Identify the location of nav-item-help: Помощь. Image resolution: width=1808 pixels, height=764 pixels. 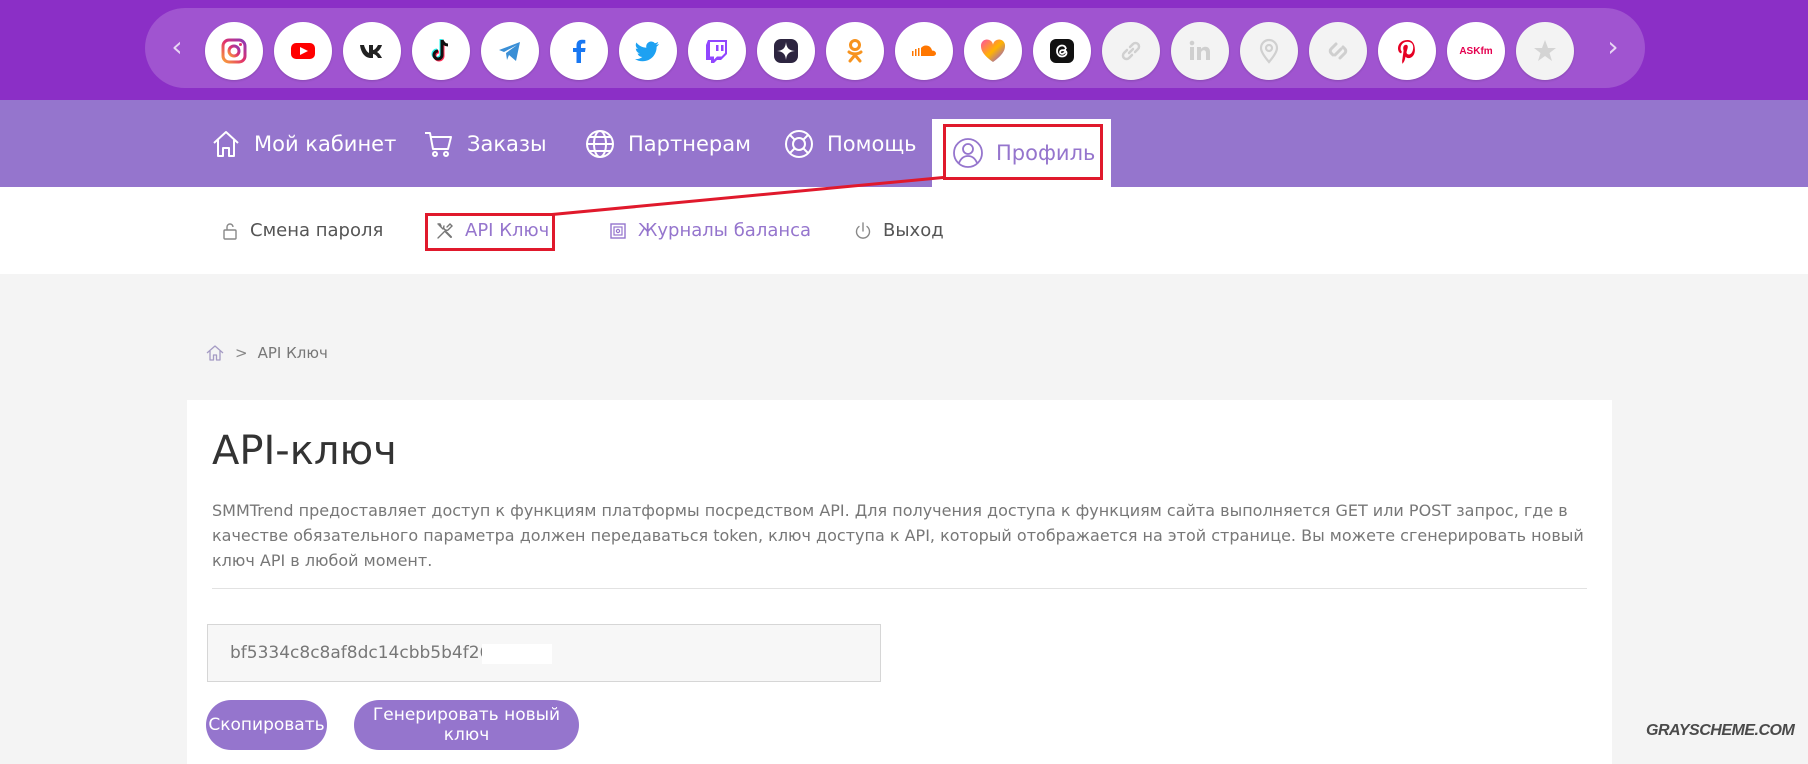
(850, 143).